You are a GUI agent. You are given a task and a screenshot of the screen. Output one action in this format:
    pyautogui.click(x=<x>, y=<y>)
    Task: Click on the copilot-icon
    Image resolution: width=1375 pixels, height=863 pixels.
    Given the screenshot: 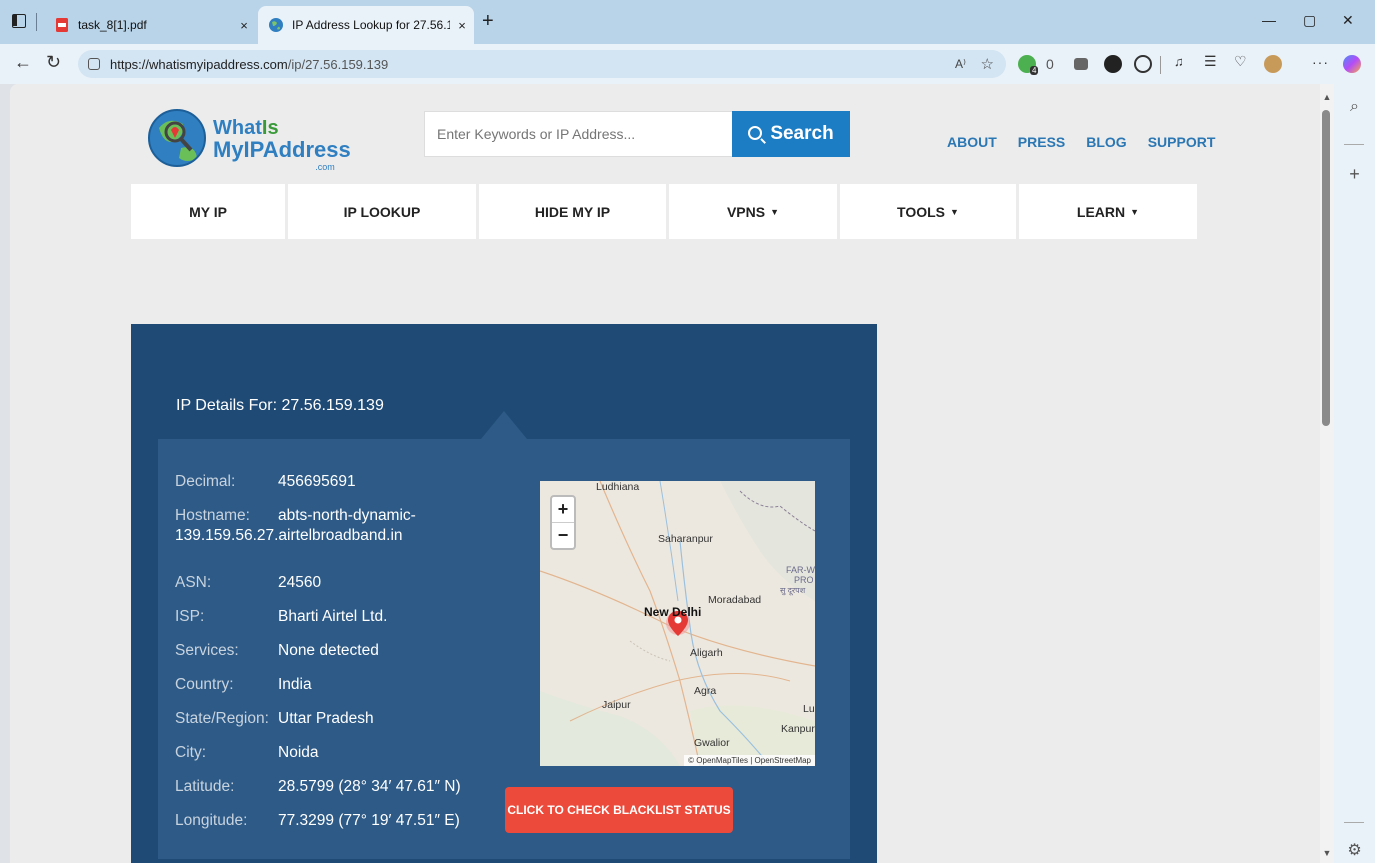 What is the action you would take?
    pyautogui.click(x=1352, y=64)
    